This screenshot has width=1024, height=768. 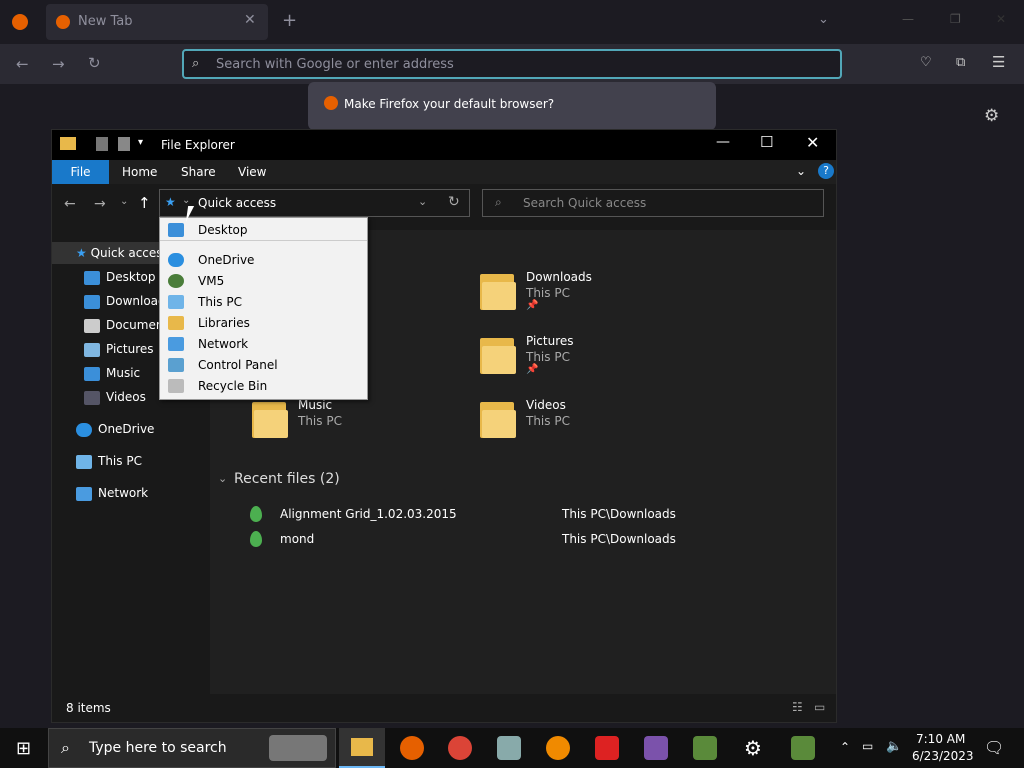 What do you see at coordinates (753, 748) in the screenshot?
I see `settings-taskbar-icon: ⚙` at bounding box center [753, 748].